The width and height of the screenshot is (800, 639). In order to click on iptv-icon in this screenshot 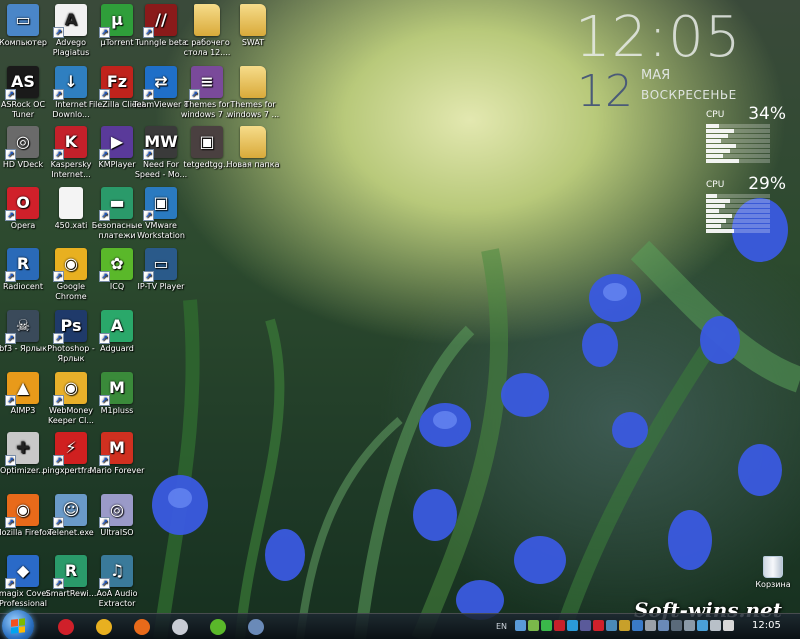, I will do `click(256, 627)`.